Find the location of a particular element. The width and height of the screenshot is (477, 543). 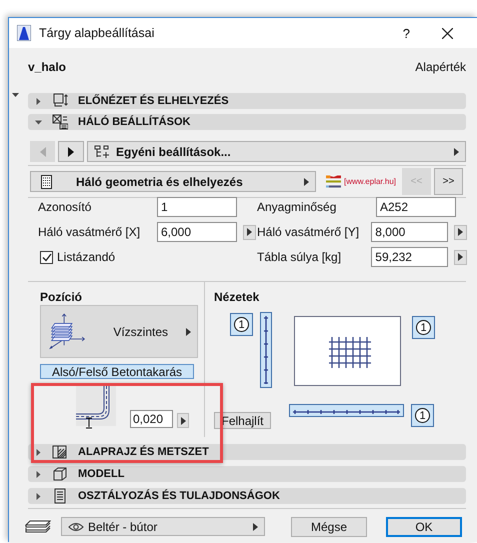

input-field: 1 is located at coordinates (197, 207).